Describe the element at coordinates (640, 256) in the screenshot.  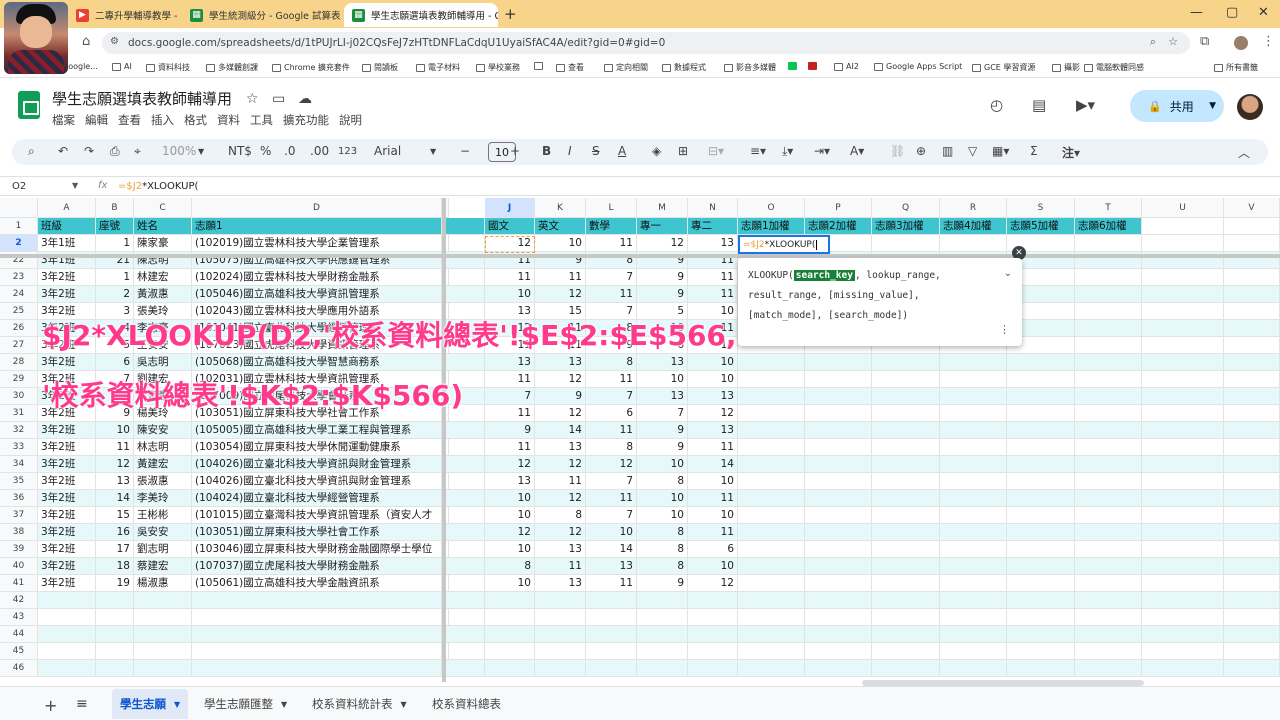
I see `frozen-row-divider` at that location.